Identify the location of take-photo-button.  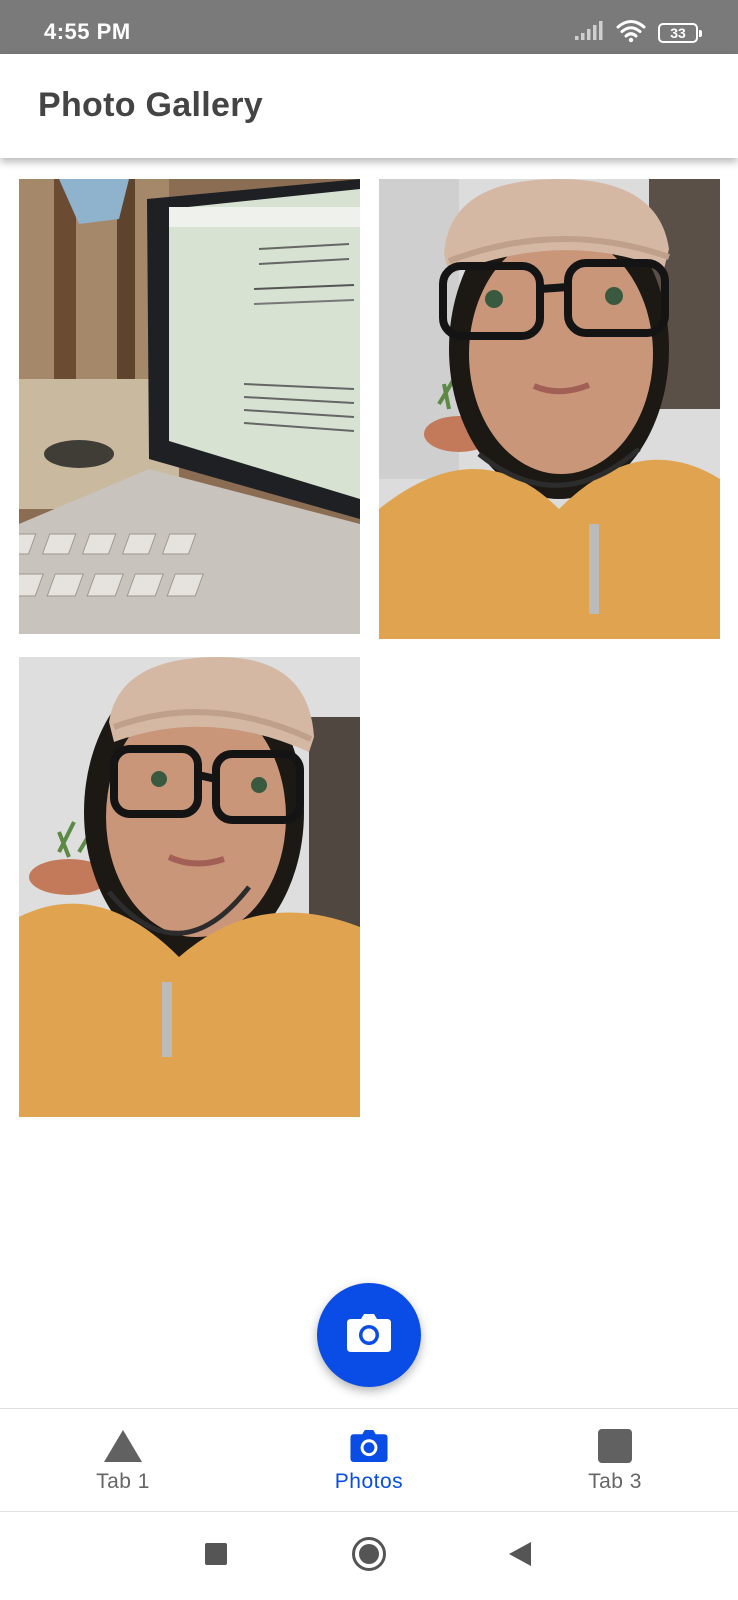
(369, 1335).